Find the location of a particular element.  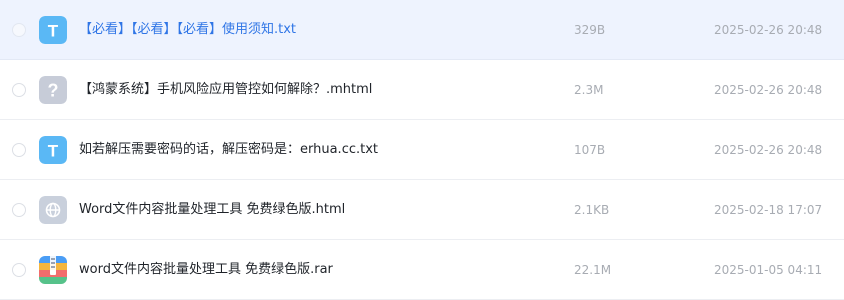

web-file-icon is located at coordinates (53, 210).